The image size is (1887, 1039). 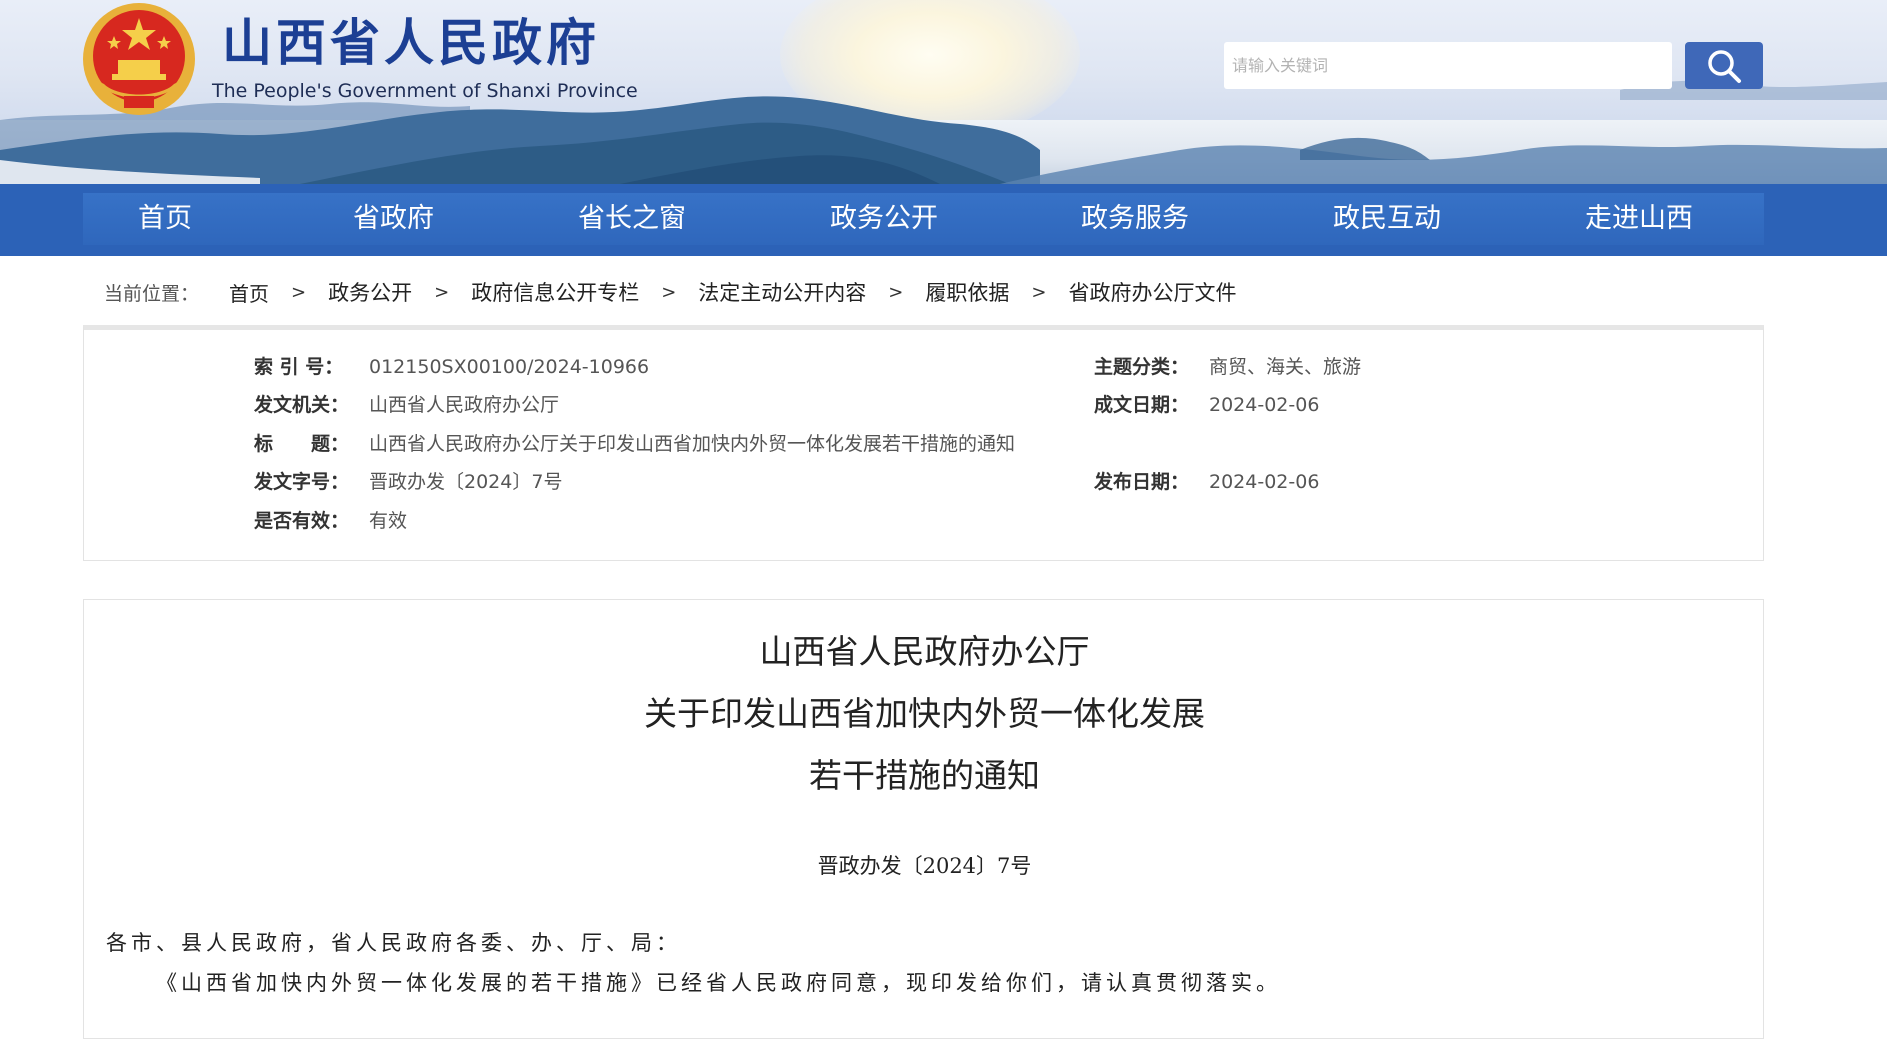 What do you see at coordinates (509, 367) in the screenshot?
I see `index-value: 012150SX00100/2024-10966` at bounding box center [509, 367].